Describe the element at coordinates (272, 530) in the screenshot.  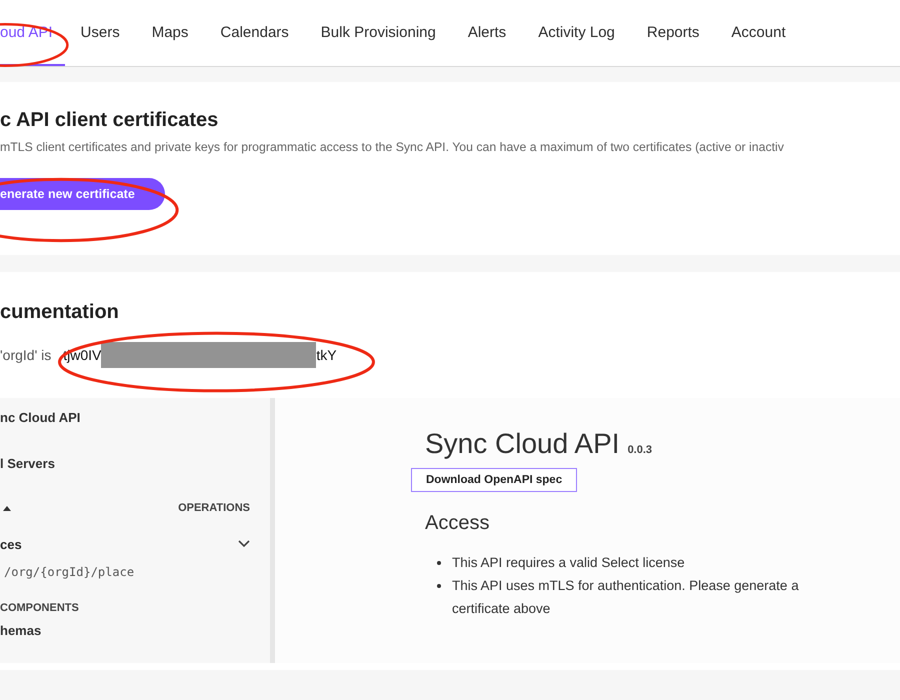
I see `scrollbar` at that location.